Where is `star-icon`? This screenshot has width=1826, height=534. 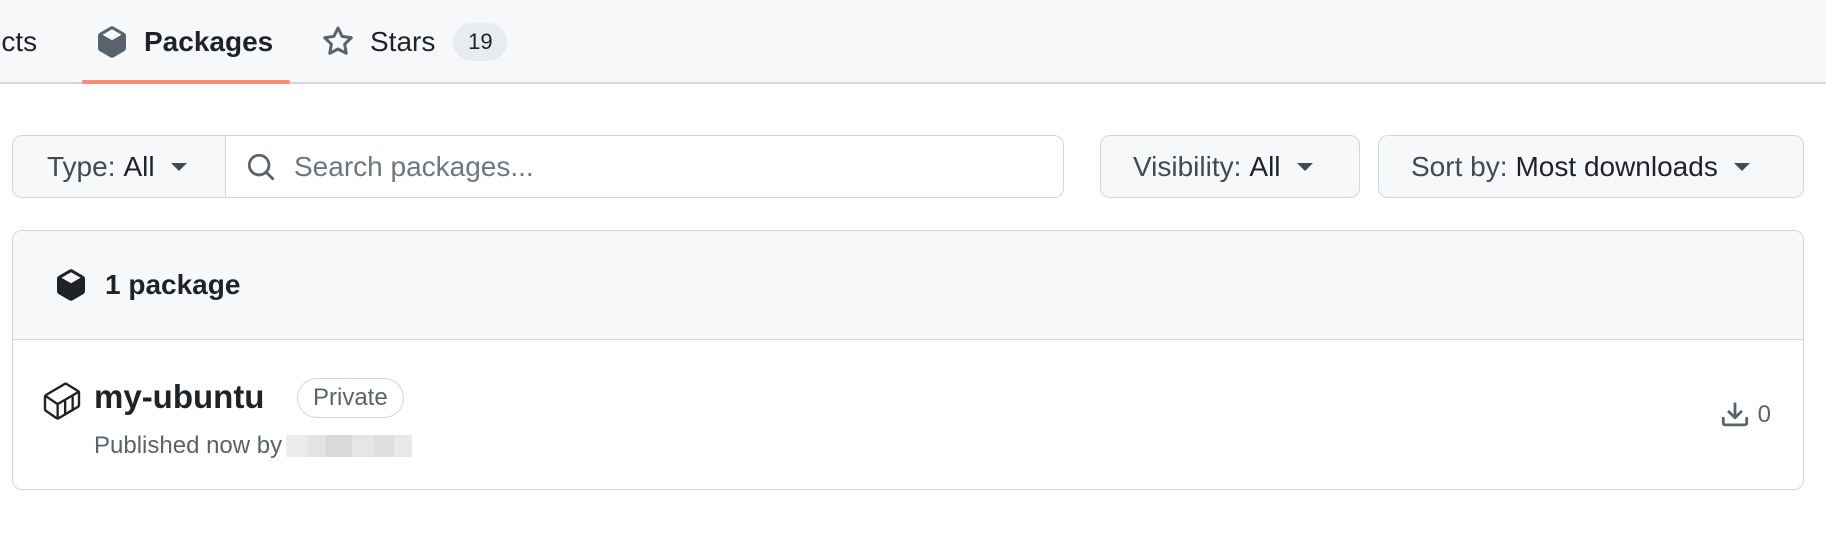 star-icon is located at coordinates (338, 42).